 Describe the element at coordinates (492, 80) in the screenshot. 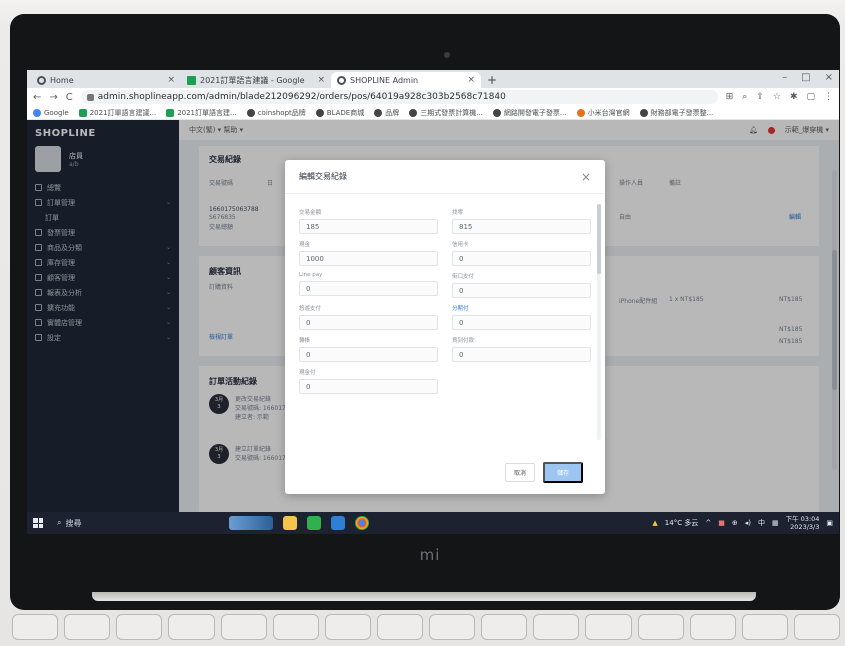

I see `new-tab-button: +` at that location.